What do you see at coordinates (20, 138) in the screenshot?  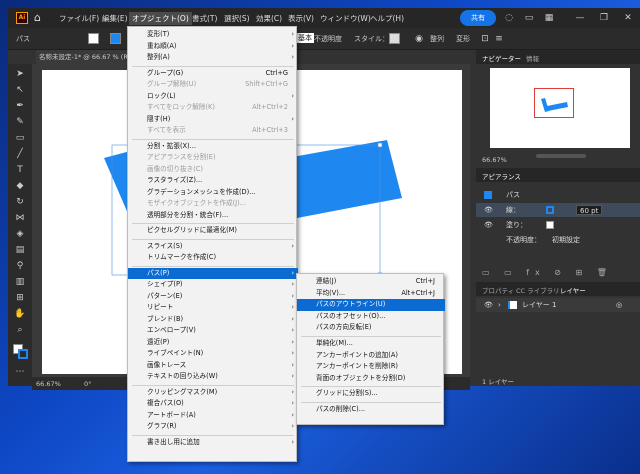 I see `rectangle-tool-icon: ▭` at bounding box center [20, 138].